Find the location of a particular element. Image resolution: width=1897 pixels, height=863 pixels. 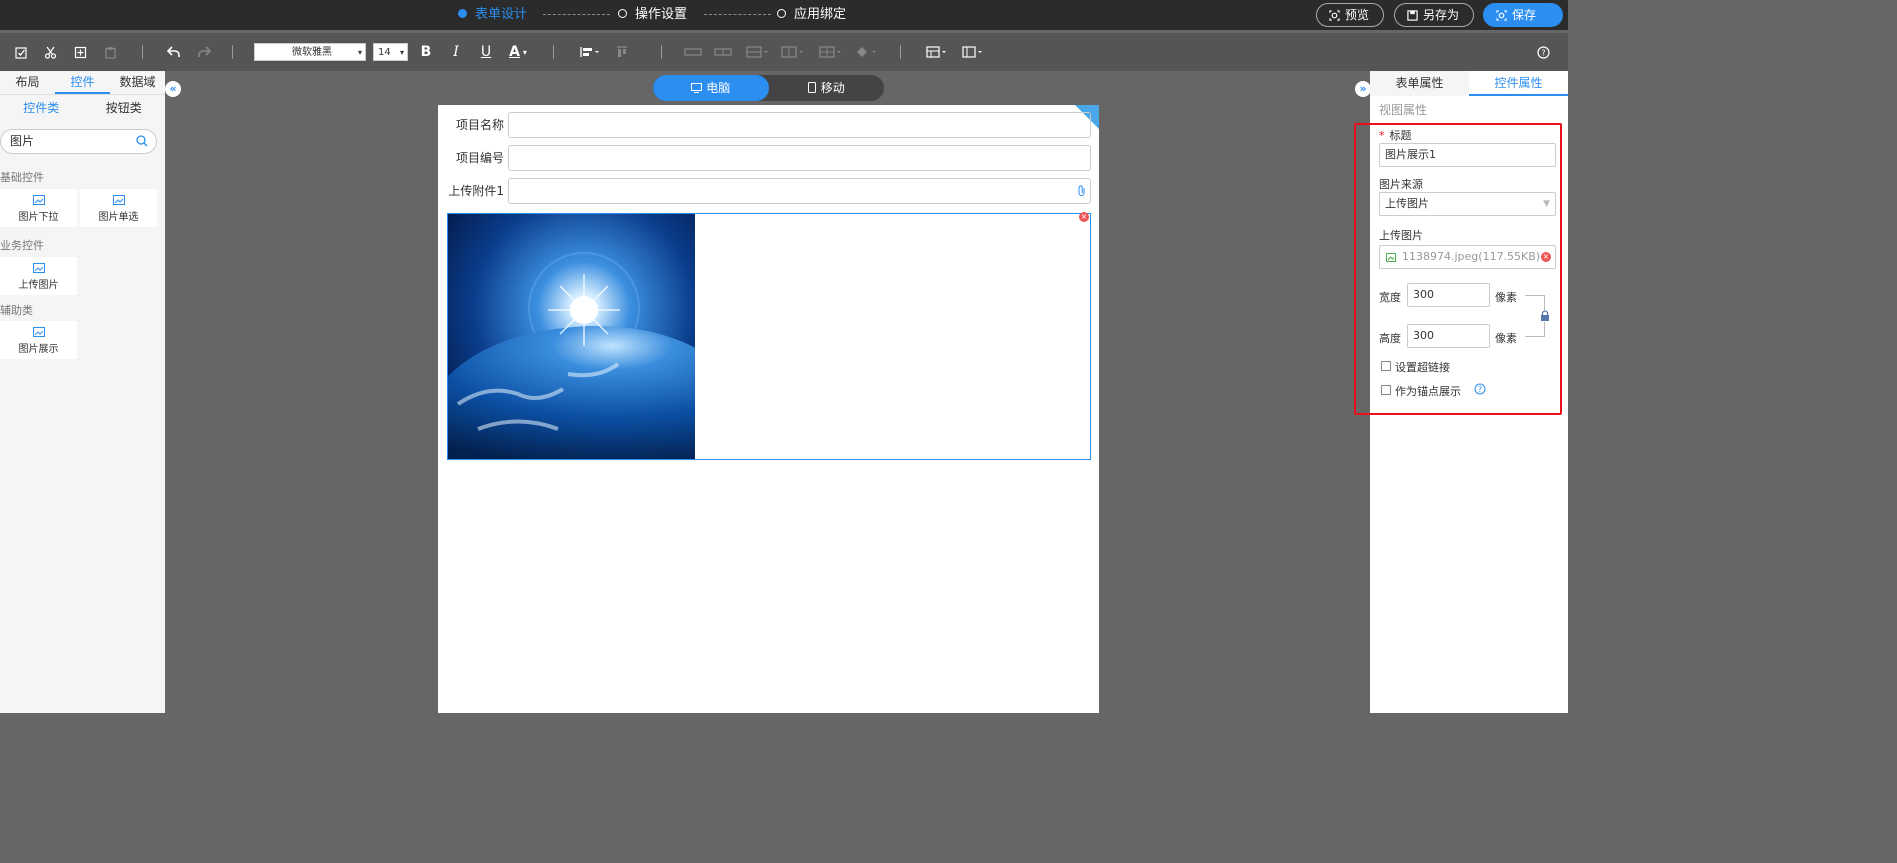

mobile-label: 移动 is located at coordinates (832, 88).